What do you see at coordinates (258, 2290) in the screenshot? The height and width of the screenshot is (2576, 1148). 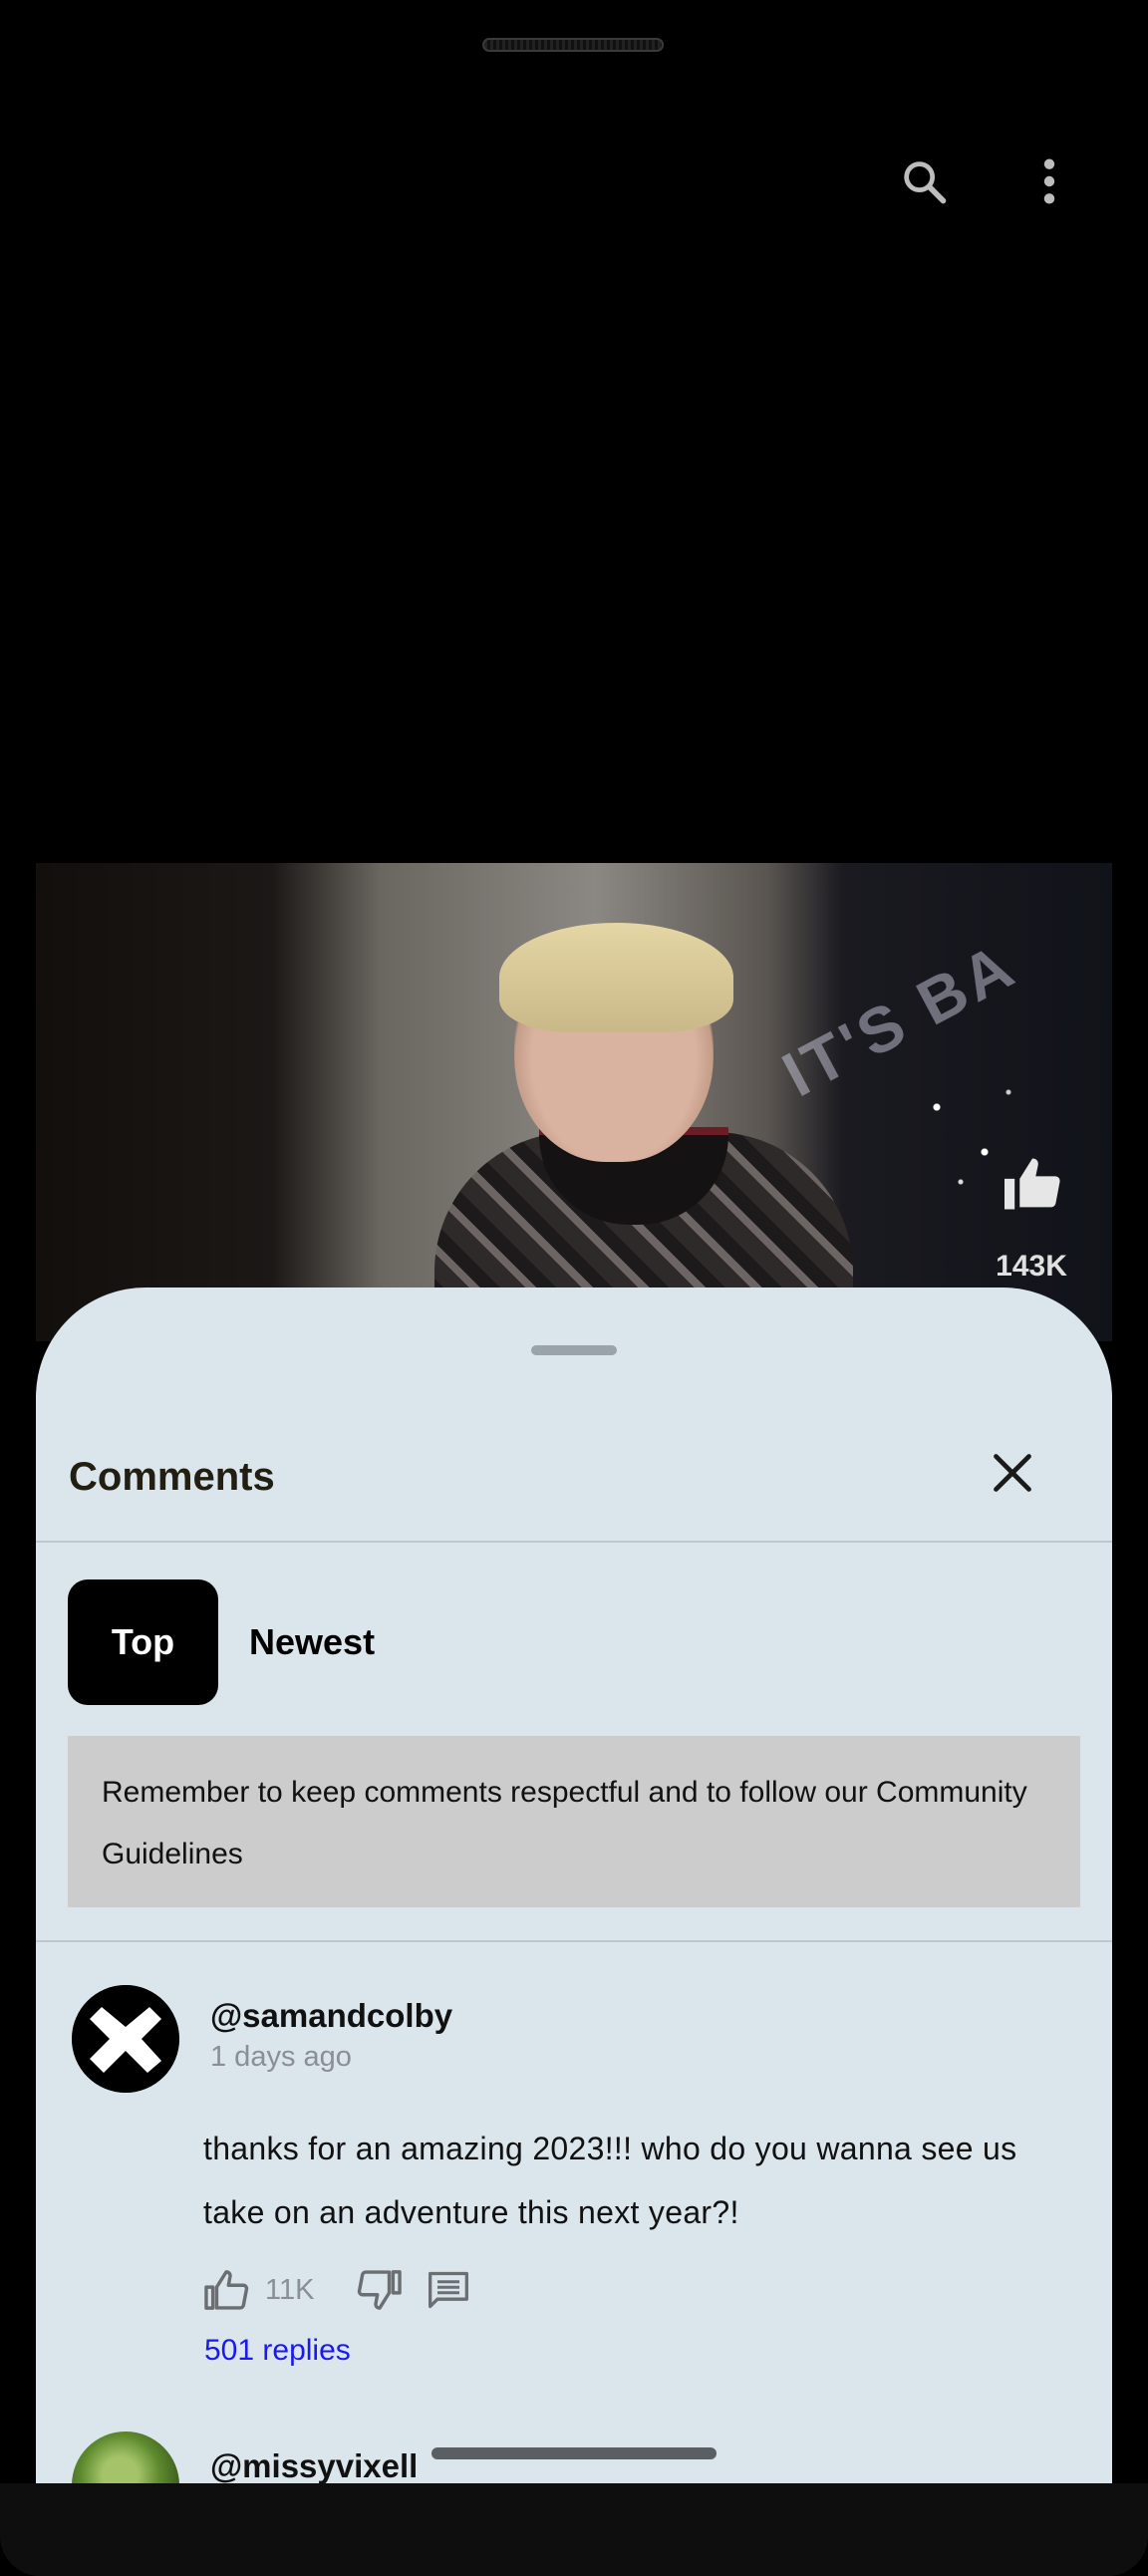 I see `like-button: 11K` at bounding box center [258, 2290].